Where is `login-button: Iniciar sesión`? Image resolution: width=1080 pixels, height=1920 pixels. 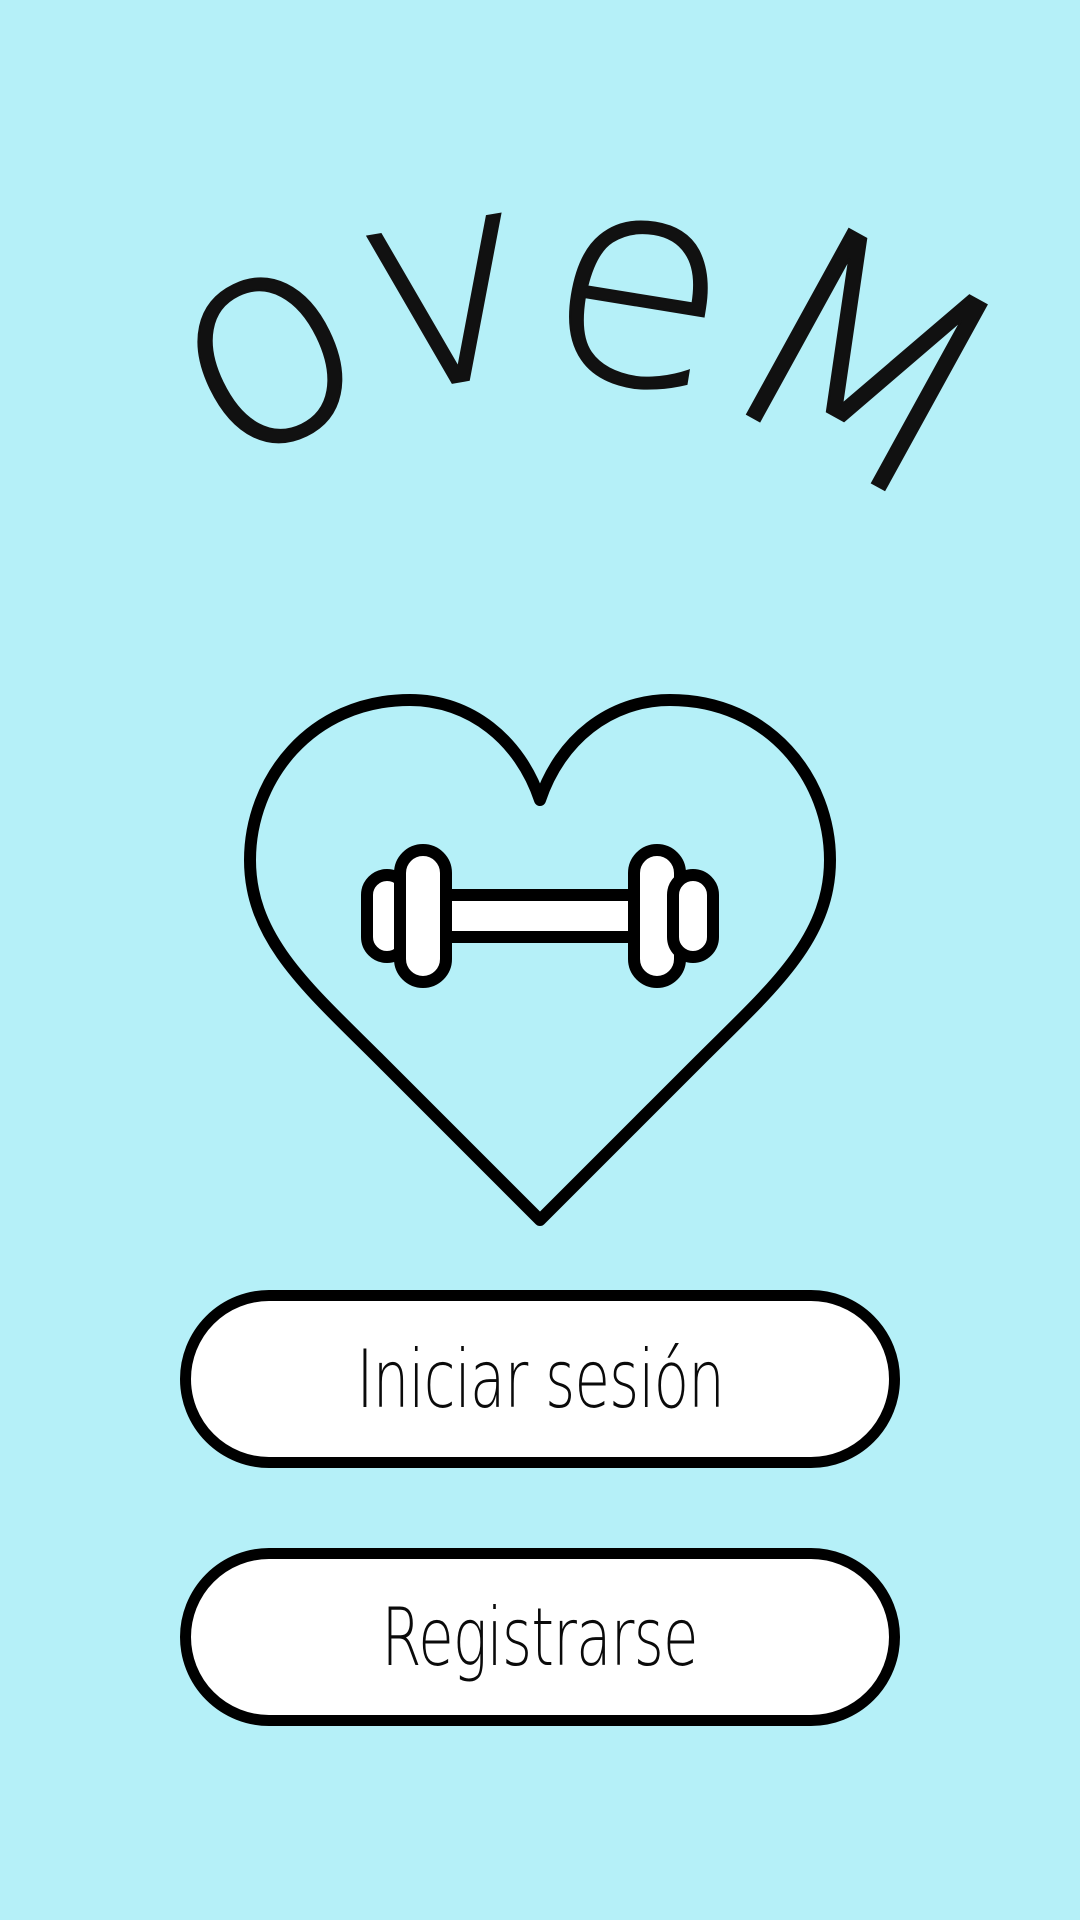 login-button: Iniciar sesión is located at coordinates (540, 1379).